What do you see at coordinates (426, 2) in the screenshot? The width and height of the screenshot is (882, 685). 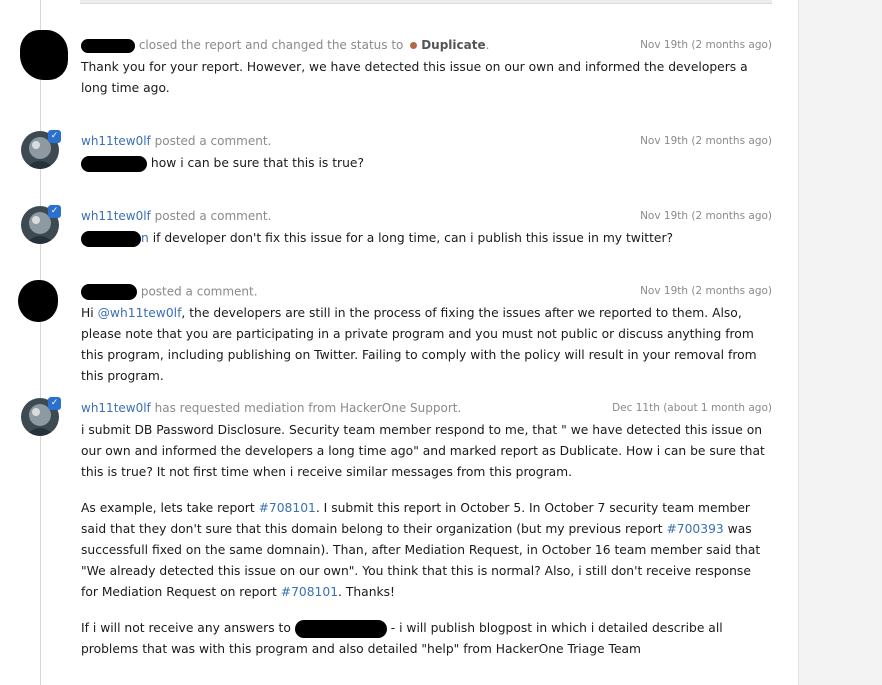 I see `previous-item-edge` at bounding box center [426, 2].